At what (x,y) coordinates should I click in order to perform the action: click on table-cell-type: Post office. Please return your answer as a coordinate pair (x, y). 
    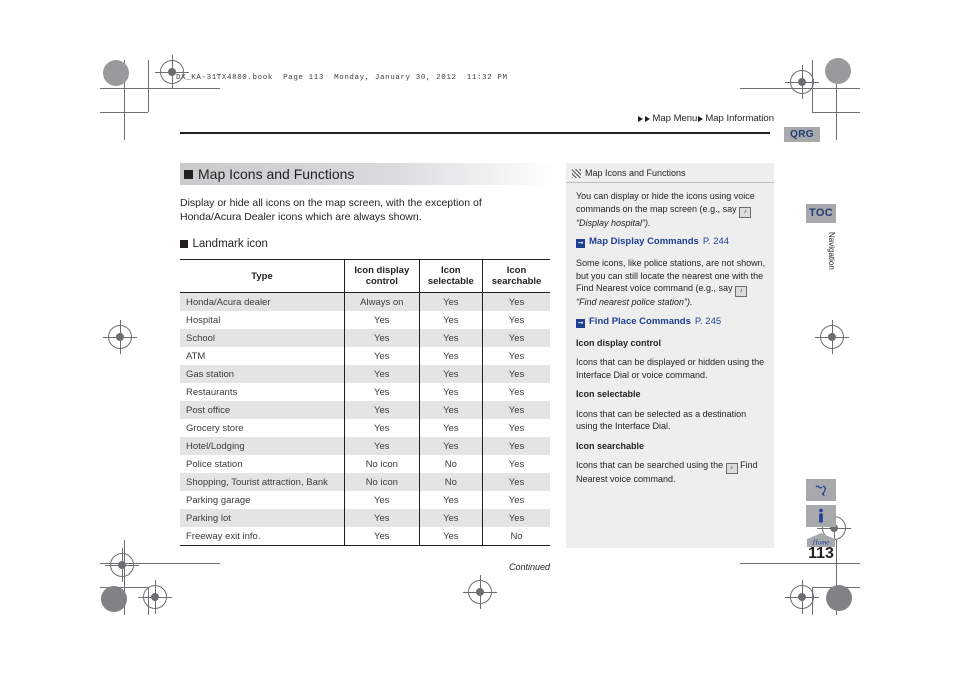
    Looking at the image, I should click on (262, 410).